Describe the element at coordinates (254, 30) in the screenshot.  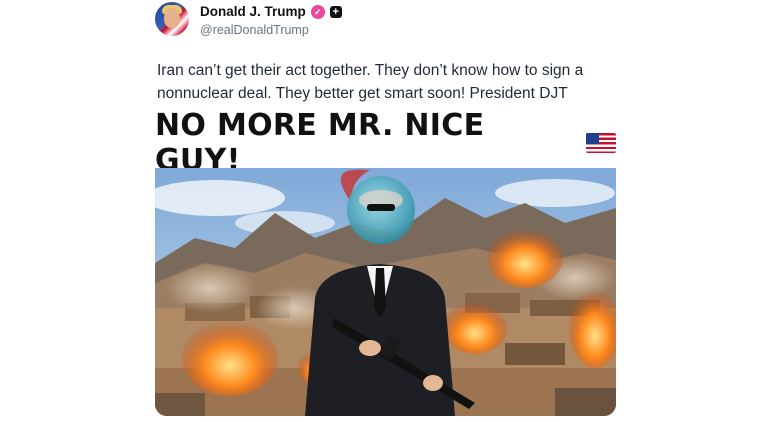
I see `author-handle: @realDonaldTrump` at that location.